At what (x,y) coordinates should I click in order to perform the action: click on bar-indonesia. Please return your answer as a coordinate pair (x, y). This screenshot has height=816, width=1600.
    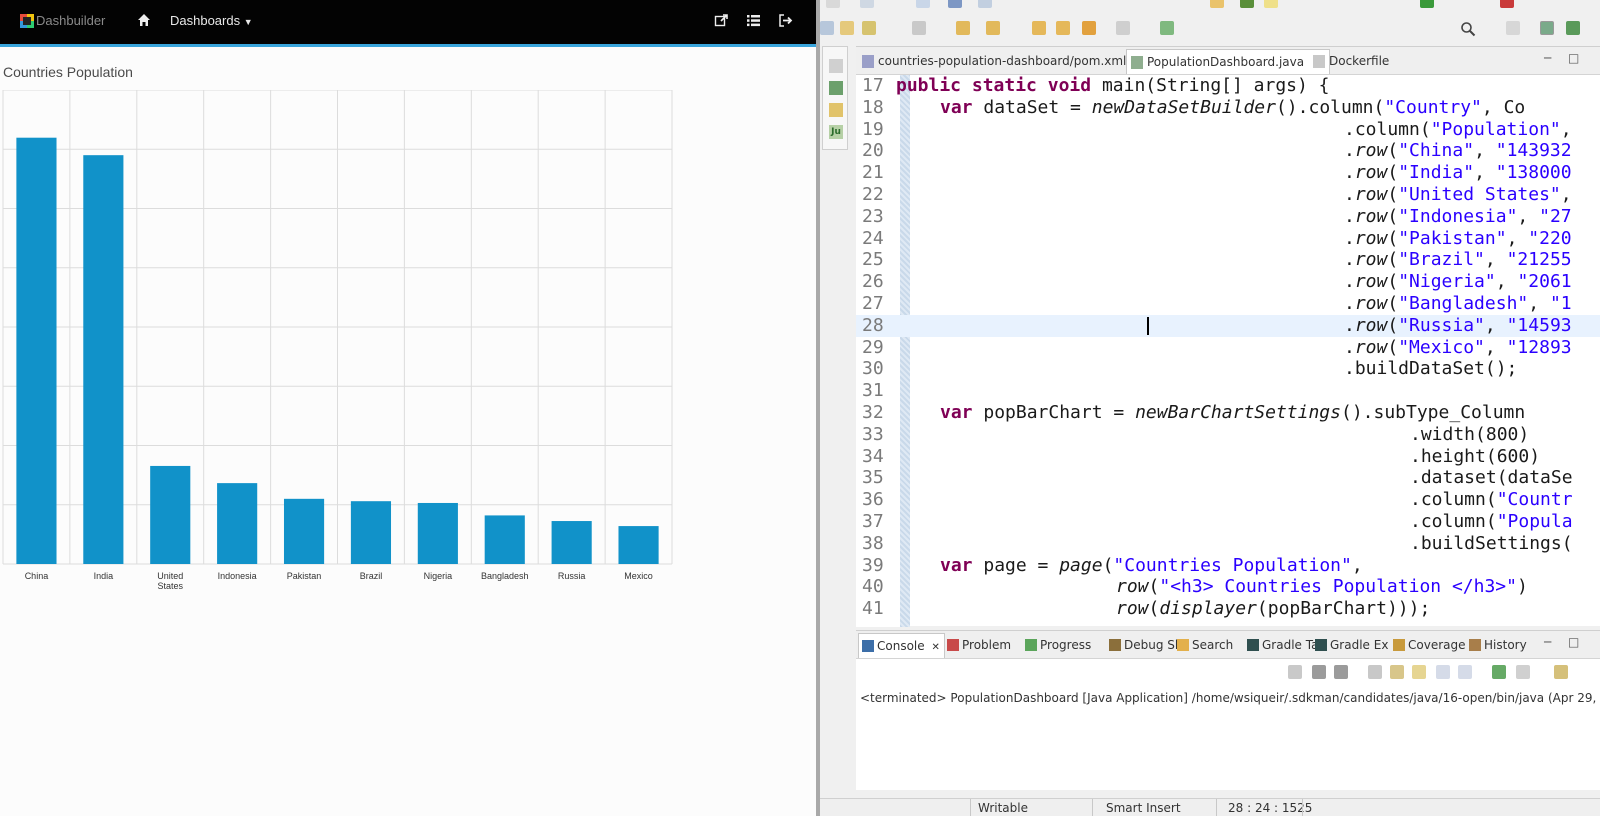
    Looking at the image, I should click on (237, 523).